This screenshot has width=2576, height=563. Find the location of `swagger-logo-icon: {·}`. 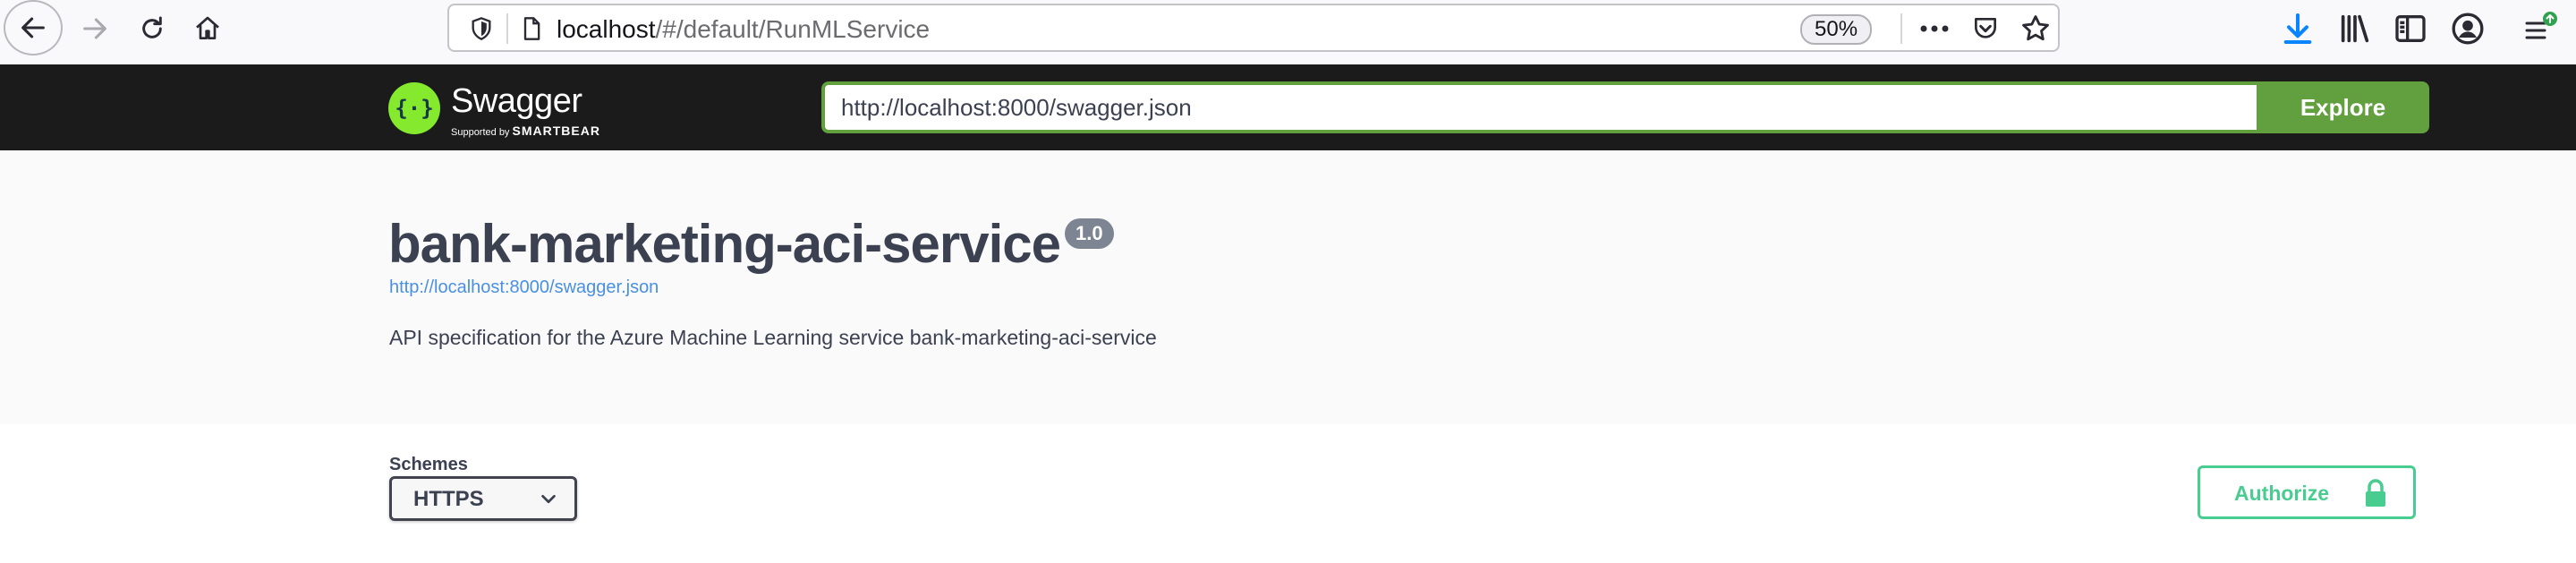

swagger-logo-icon: {·} is located at coordinates (414, 108).